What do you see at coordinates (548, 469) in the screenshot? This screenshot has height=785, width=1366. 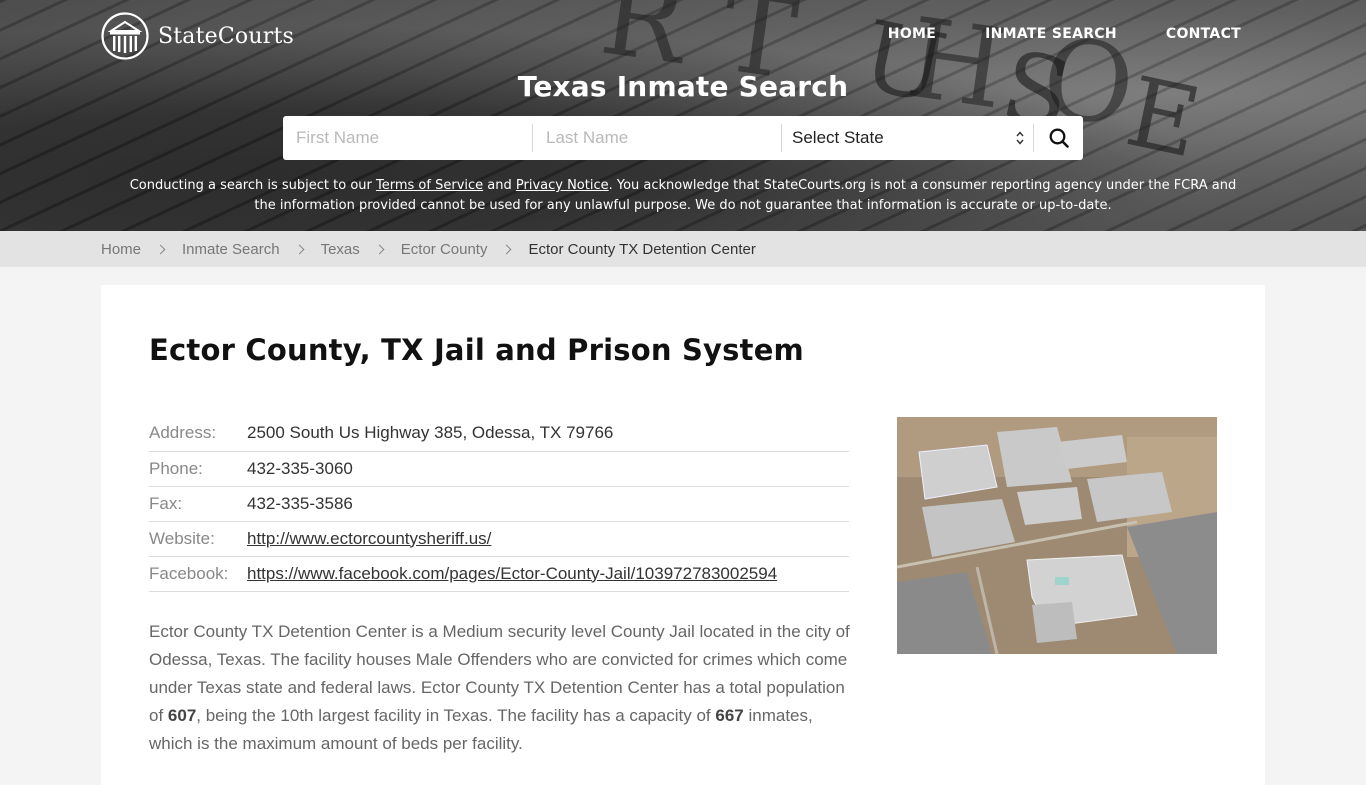 I see `phone-value: 432-335-3060` at bounding box center [548, 469].